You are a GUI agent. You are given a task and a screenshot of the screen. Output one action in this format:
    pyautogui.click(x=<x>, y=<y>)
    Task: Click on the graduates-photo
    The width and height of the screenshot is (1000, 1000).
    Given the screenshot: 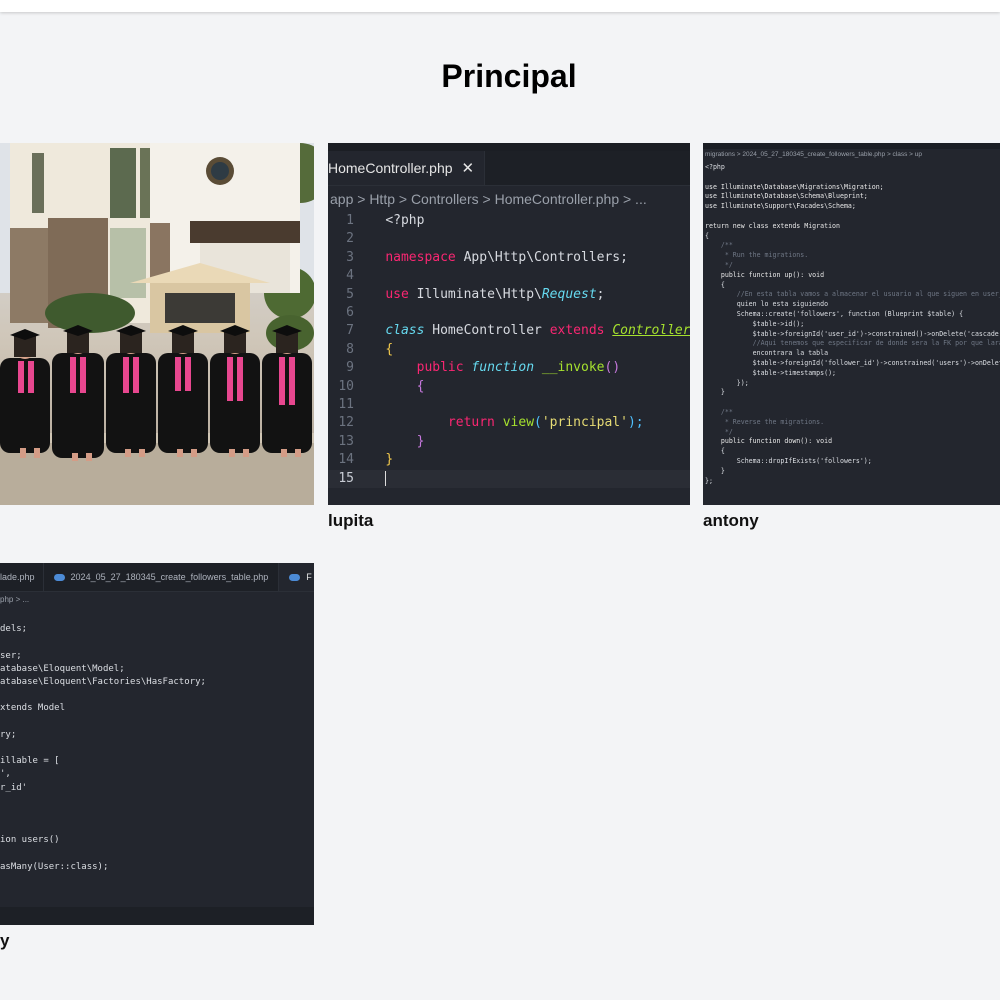 What is the action you would take?
    pyautogui.click(x=157, y=324)
    